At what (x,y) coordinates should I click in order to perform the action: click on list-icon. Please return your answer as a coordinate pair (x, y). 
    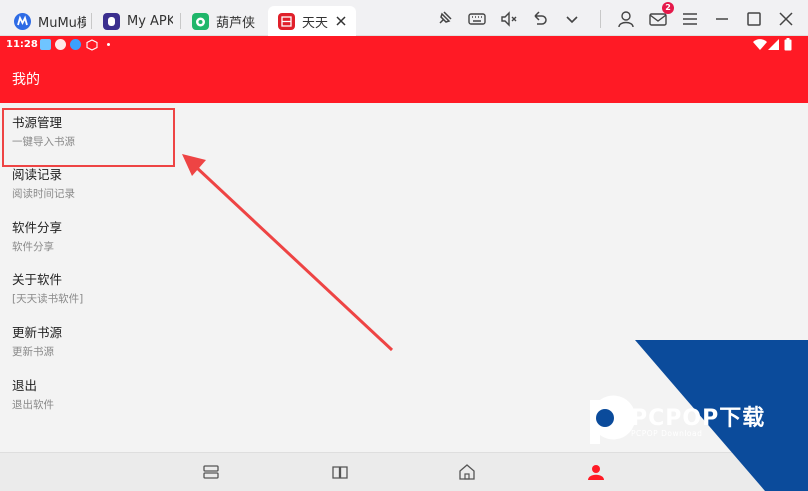
    Looking at the image, I should click on (211, 472).